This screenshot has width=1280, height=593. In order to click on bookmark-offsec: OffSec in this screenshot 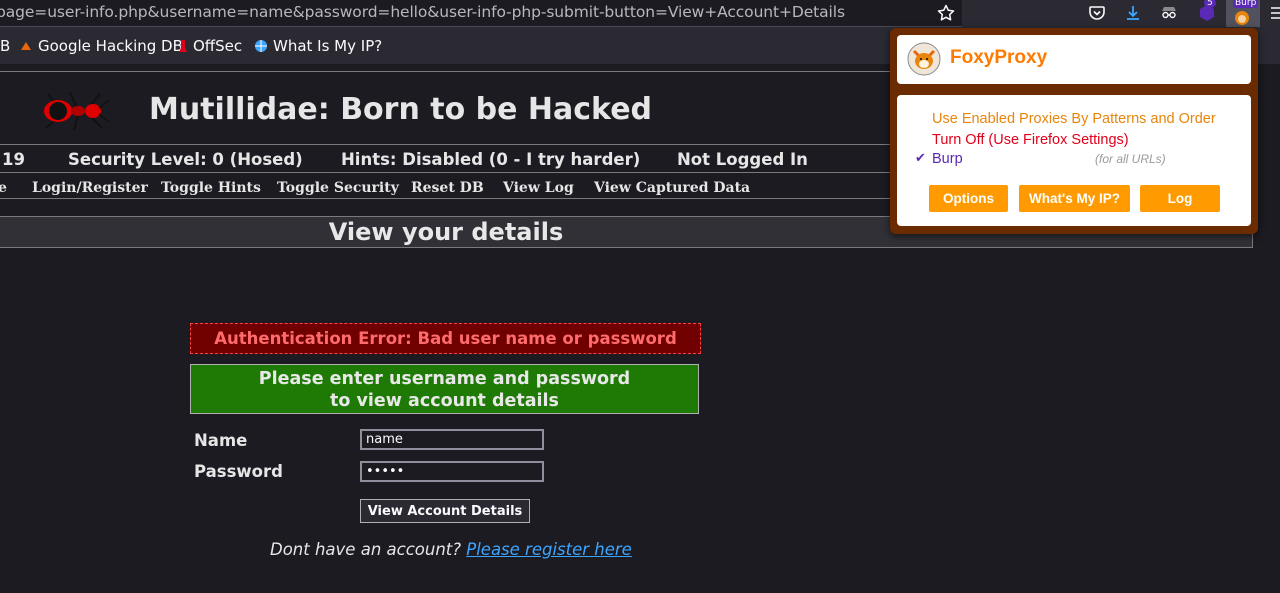, I will do `click(210, 46)`.